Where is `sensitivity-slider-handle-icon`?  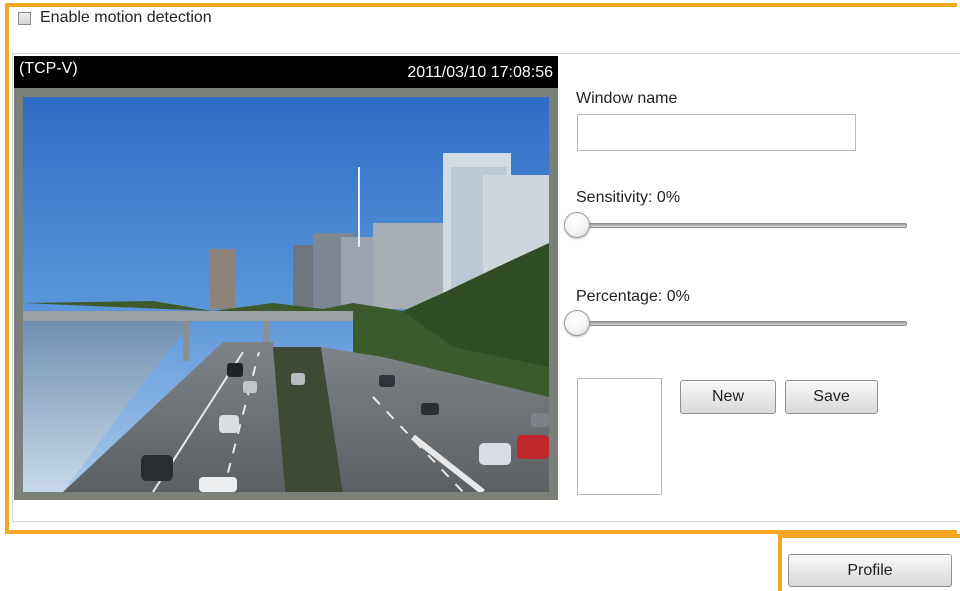 sensitivity-slider-handle-icon is located at coordinates (577, 225).